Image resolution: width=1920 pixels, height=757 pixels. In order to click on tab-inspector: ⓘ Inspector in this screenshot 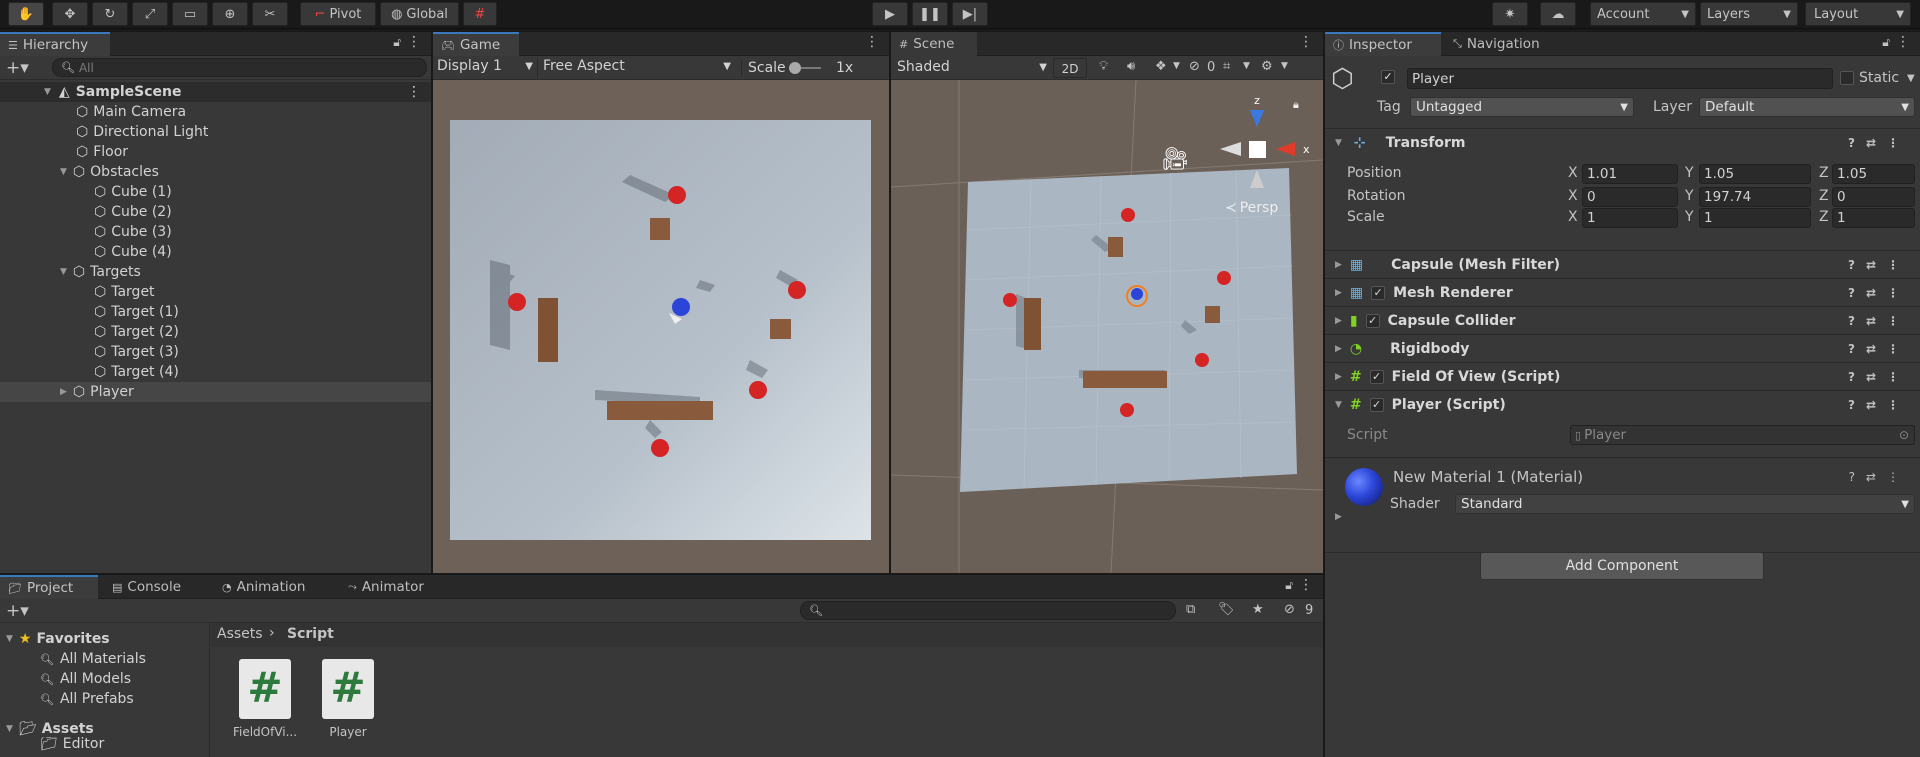, I will do `click(1383, 44)`.